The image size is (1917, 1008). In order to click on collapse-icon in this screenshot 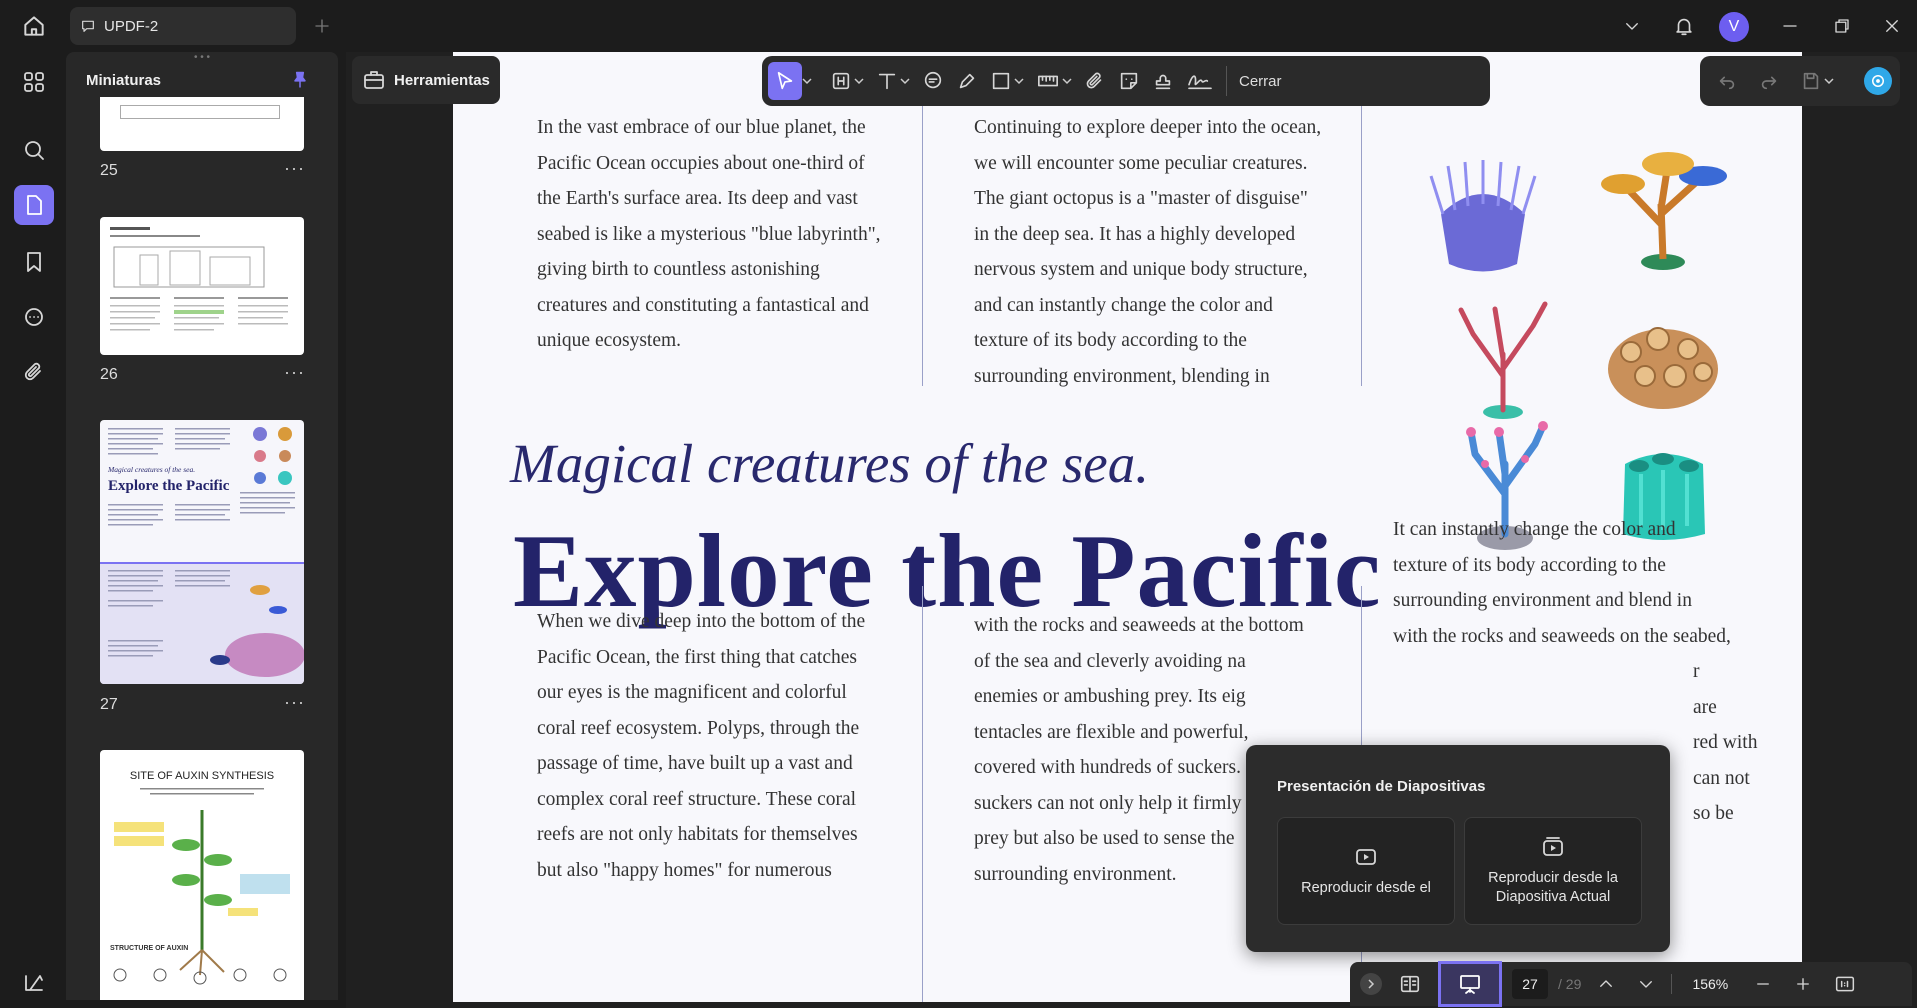, I will do `click(1371, 984)`.